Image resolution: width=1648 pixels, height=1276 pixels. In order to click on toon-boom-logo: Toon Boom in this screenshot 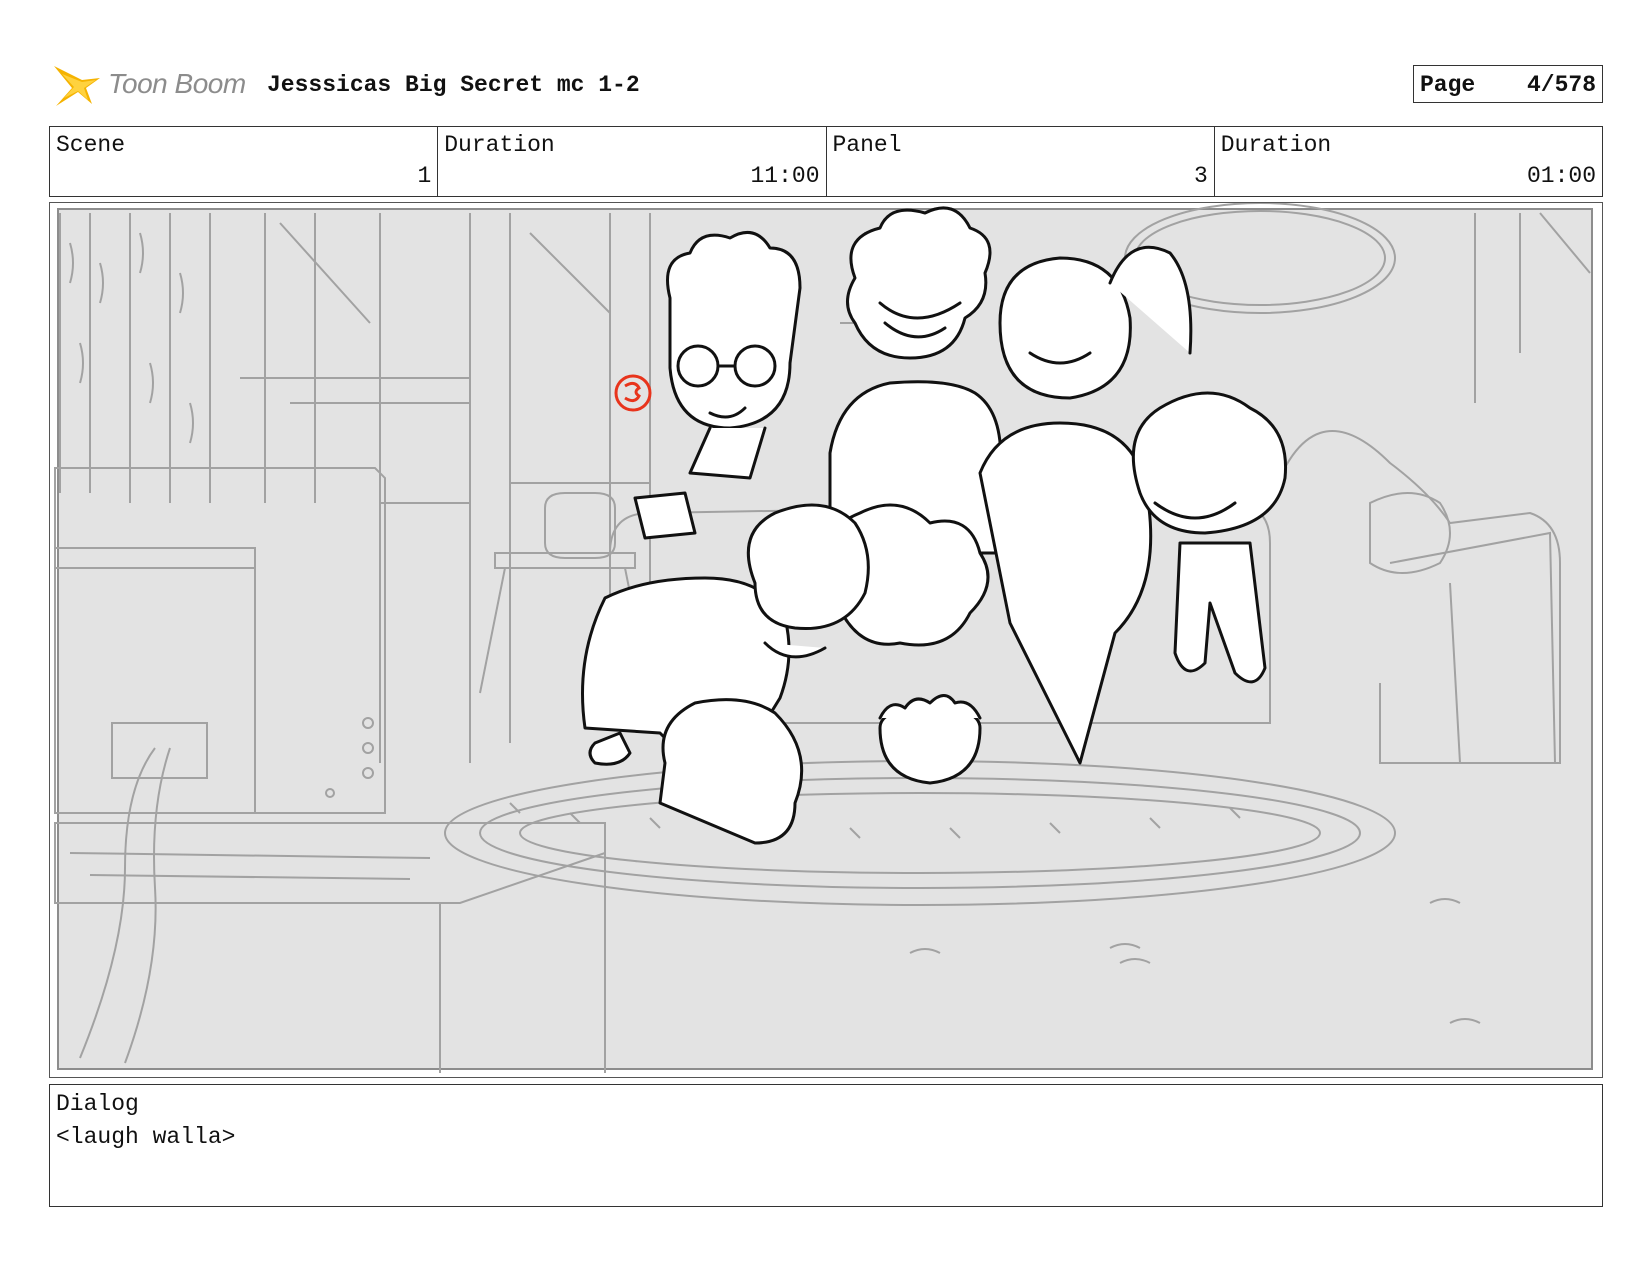, I will do `click(149, 85)`.